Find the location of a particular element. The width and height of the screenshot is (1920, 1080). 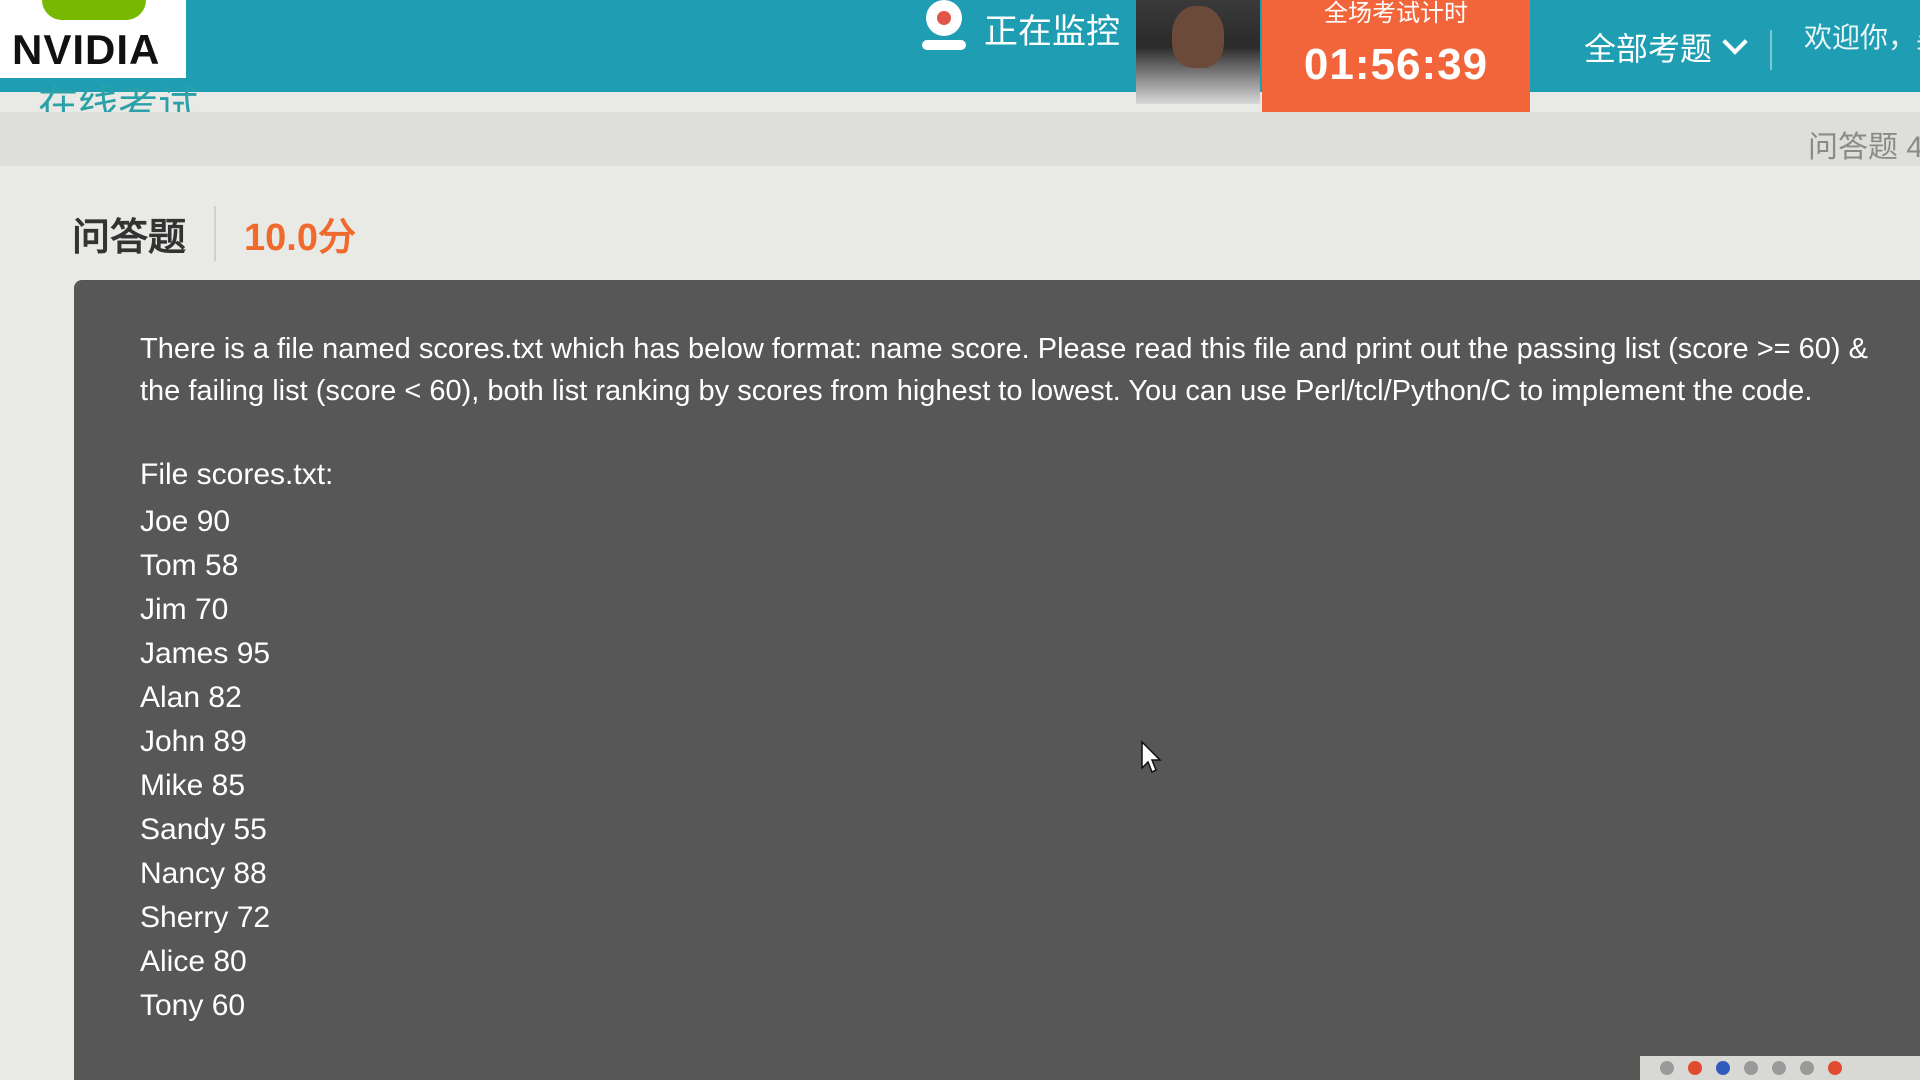

chevron-down-icon is located at coordinates (1735, 42).